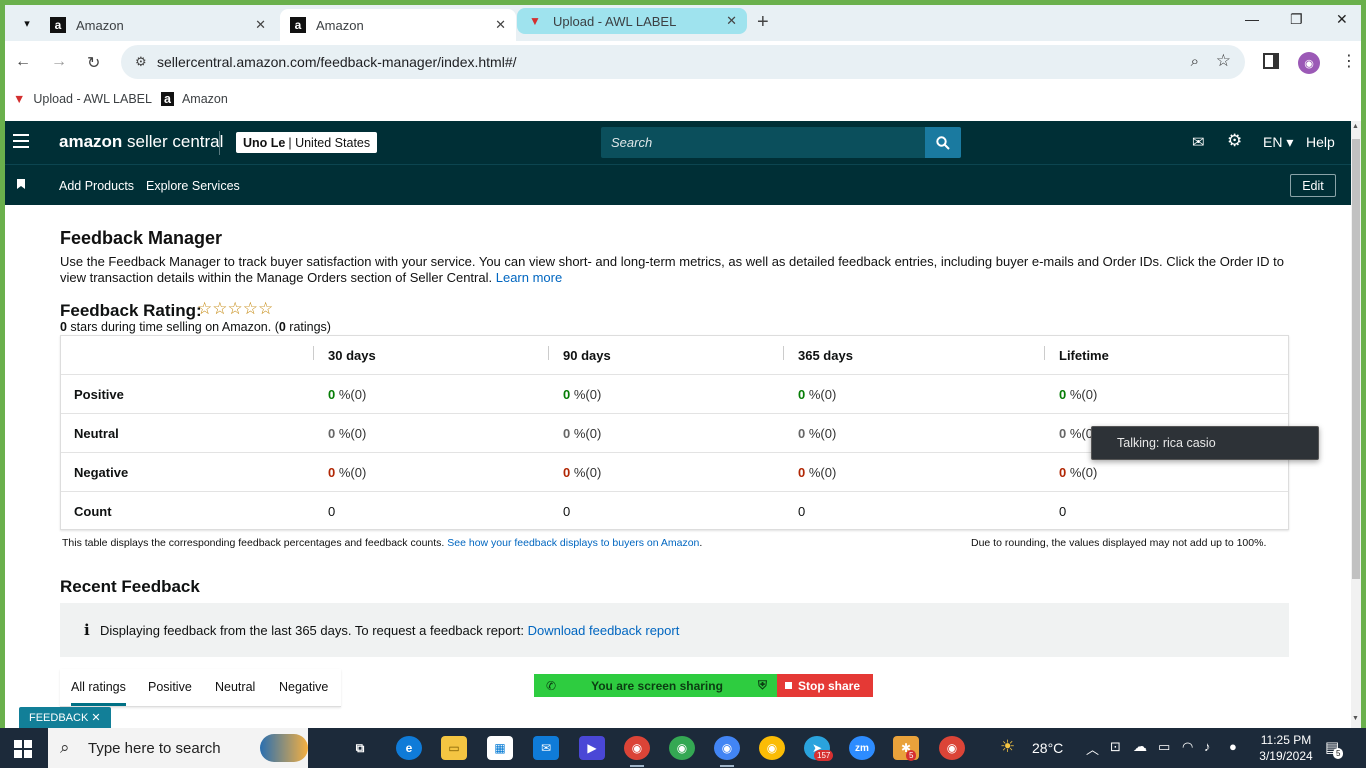  Describe the element at coordinates (1286, 748) in the screenshot. I see `system-clock: 11:25 PM 3/19/2024` at that location.